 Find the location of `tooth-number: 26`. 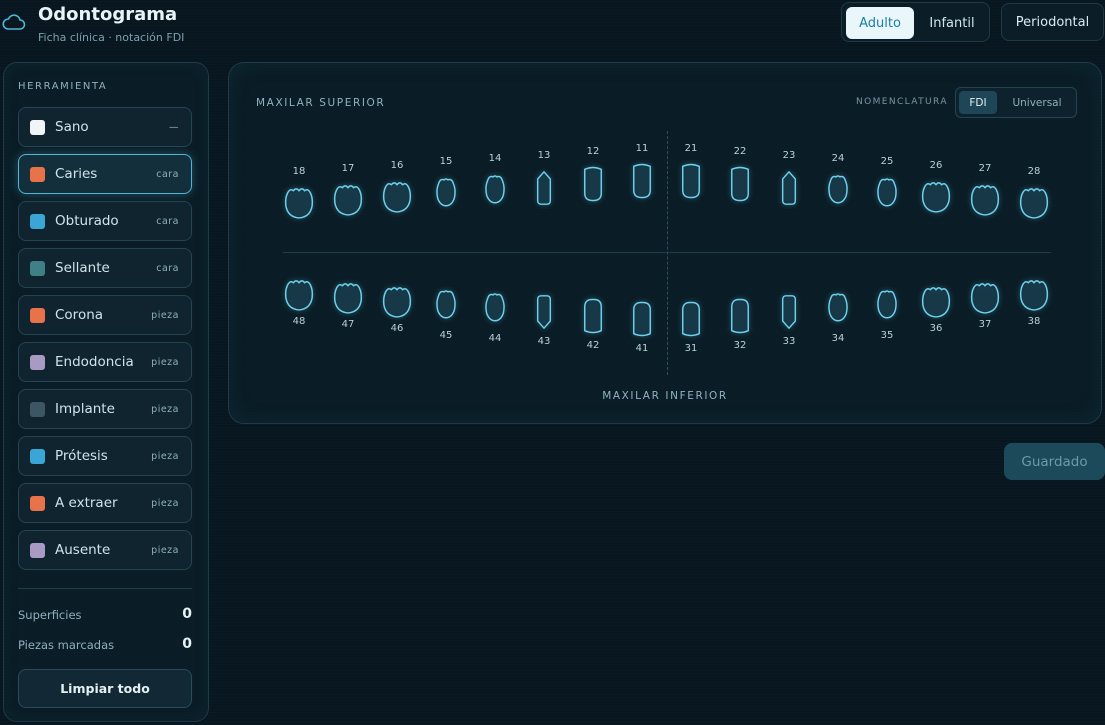

tooth-number: 26 is located at coordinates (936, 165).